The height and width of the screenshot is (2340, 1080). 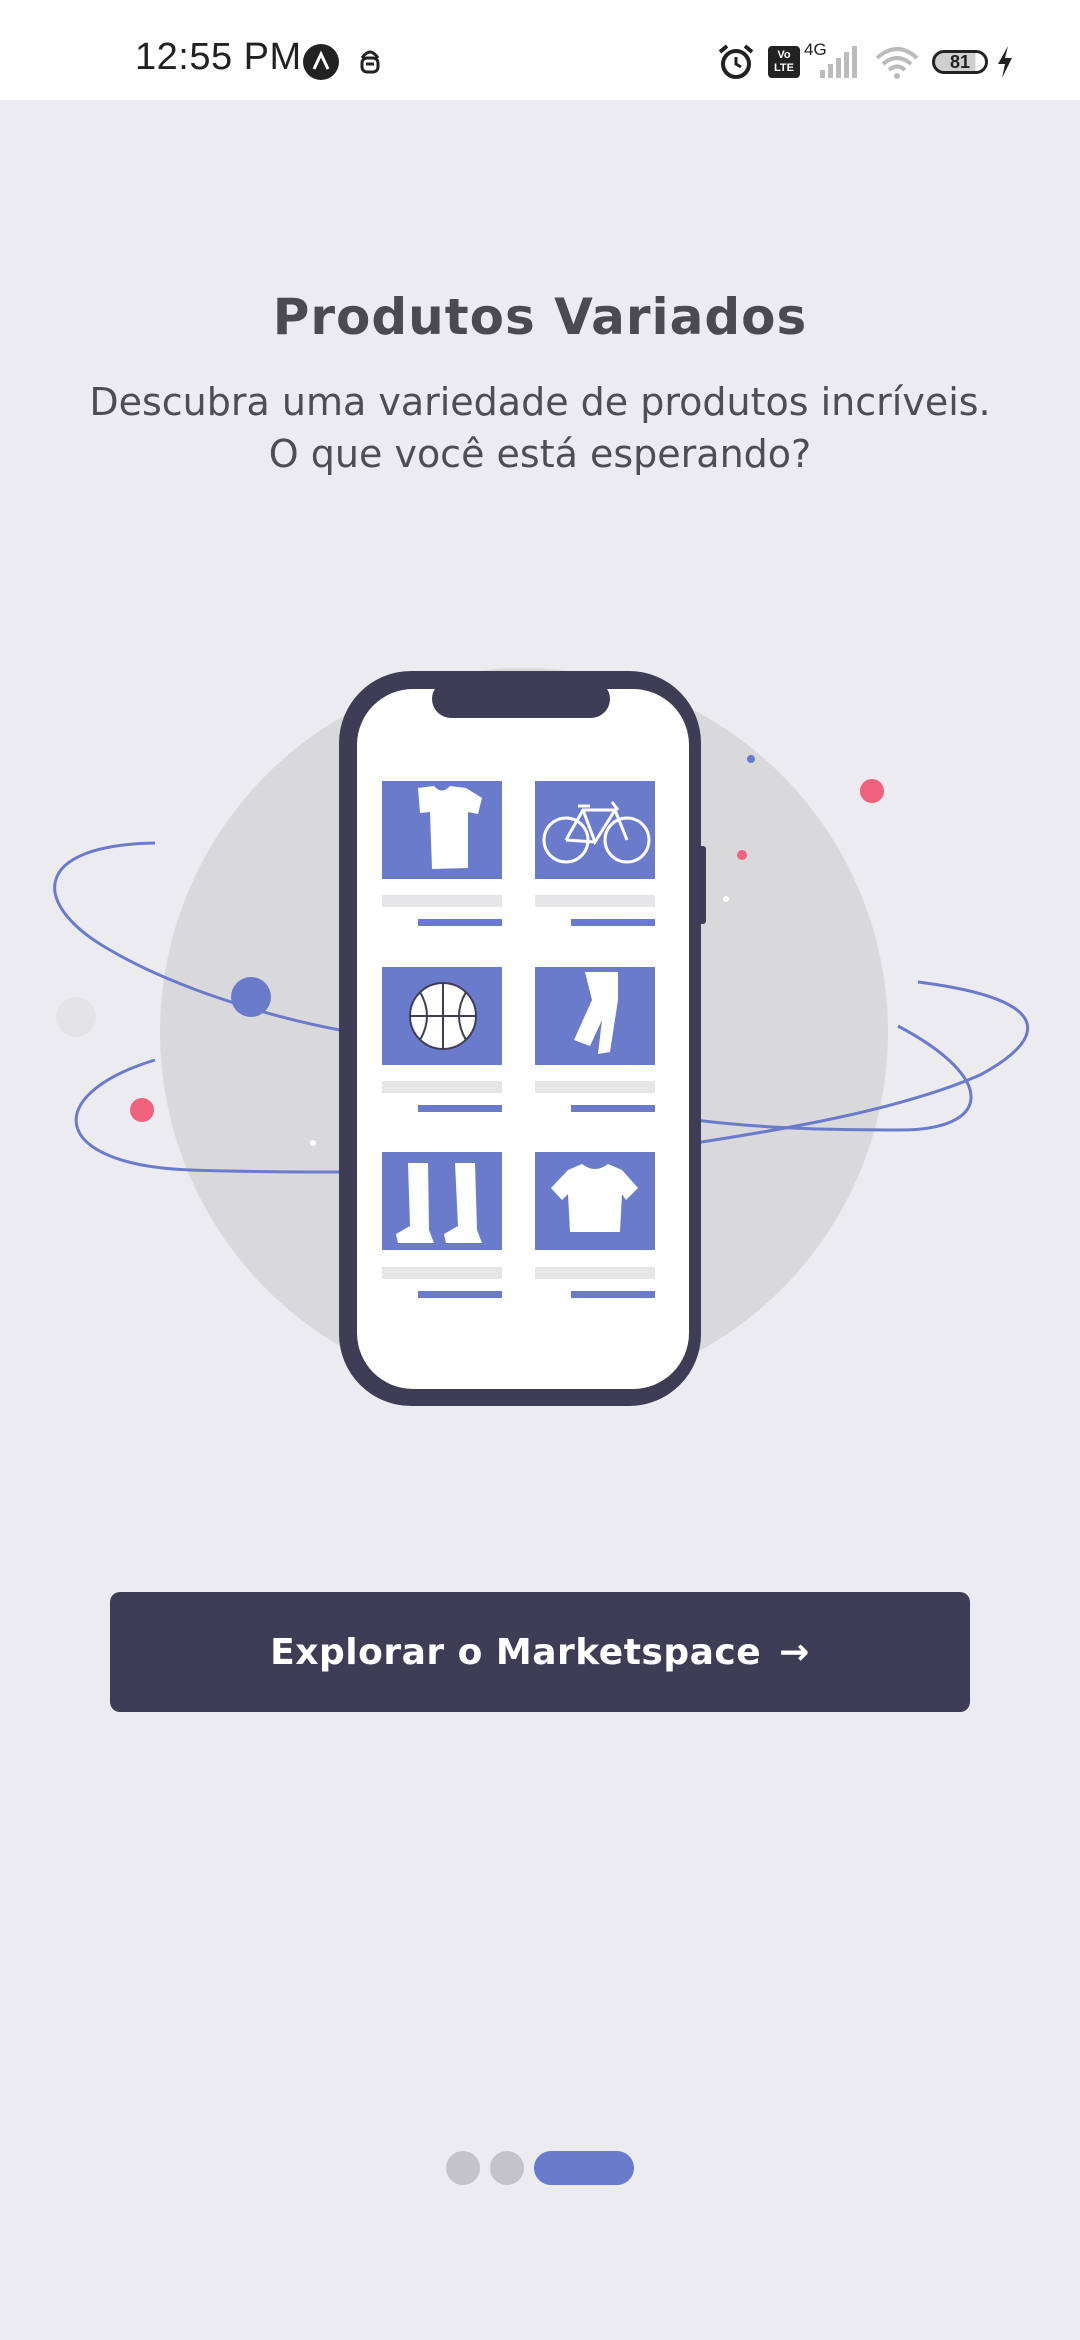 I want to click on page-title: Produtos Variados, so click(x=540, y=317).